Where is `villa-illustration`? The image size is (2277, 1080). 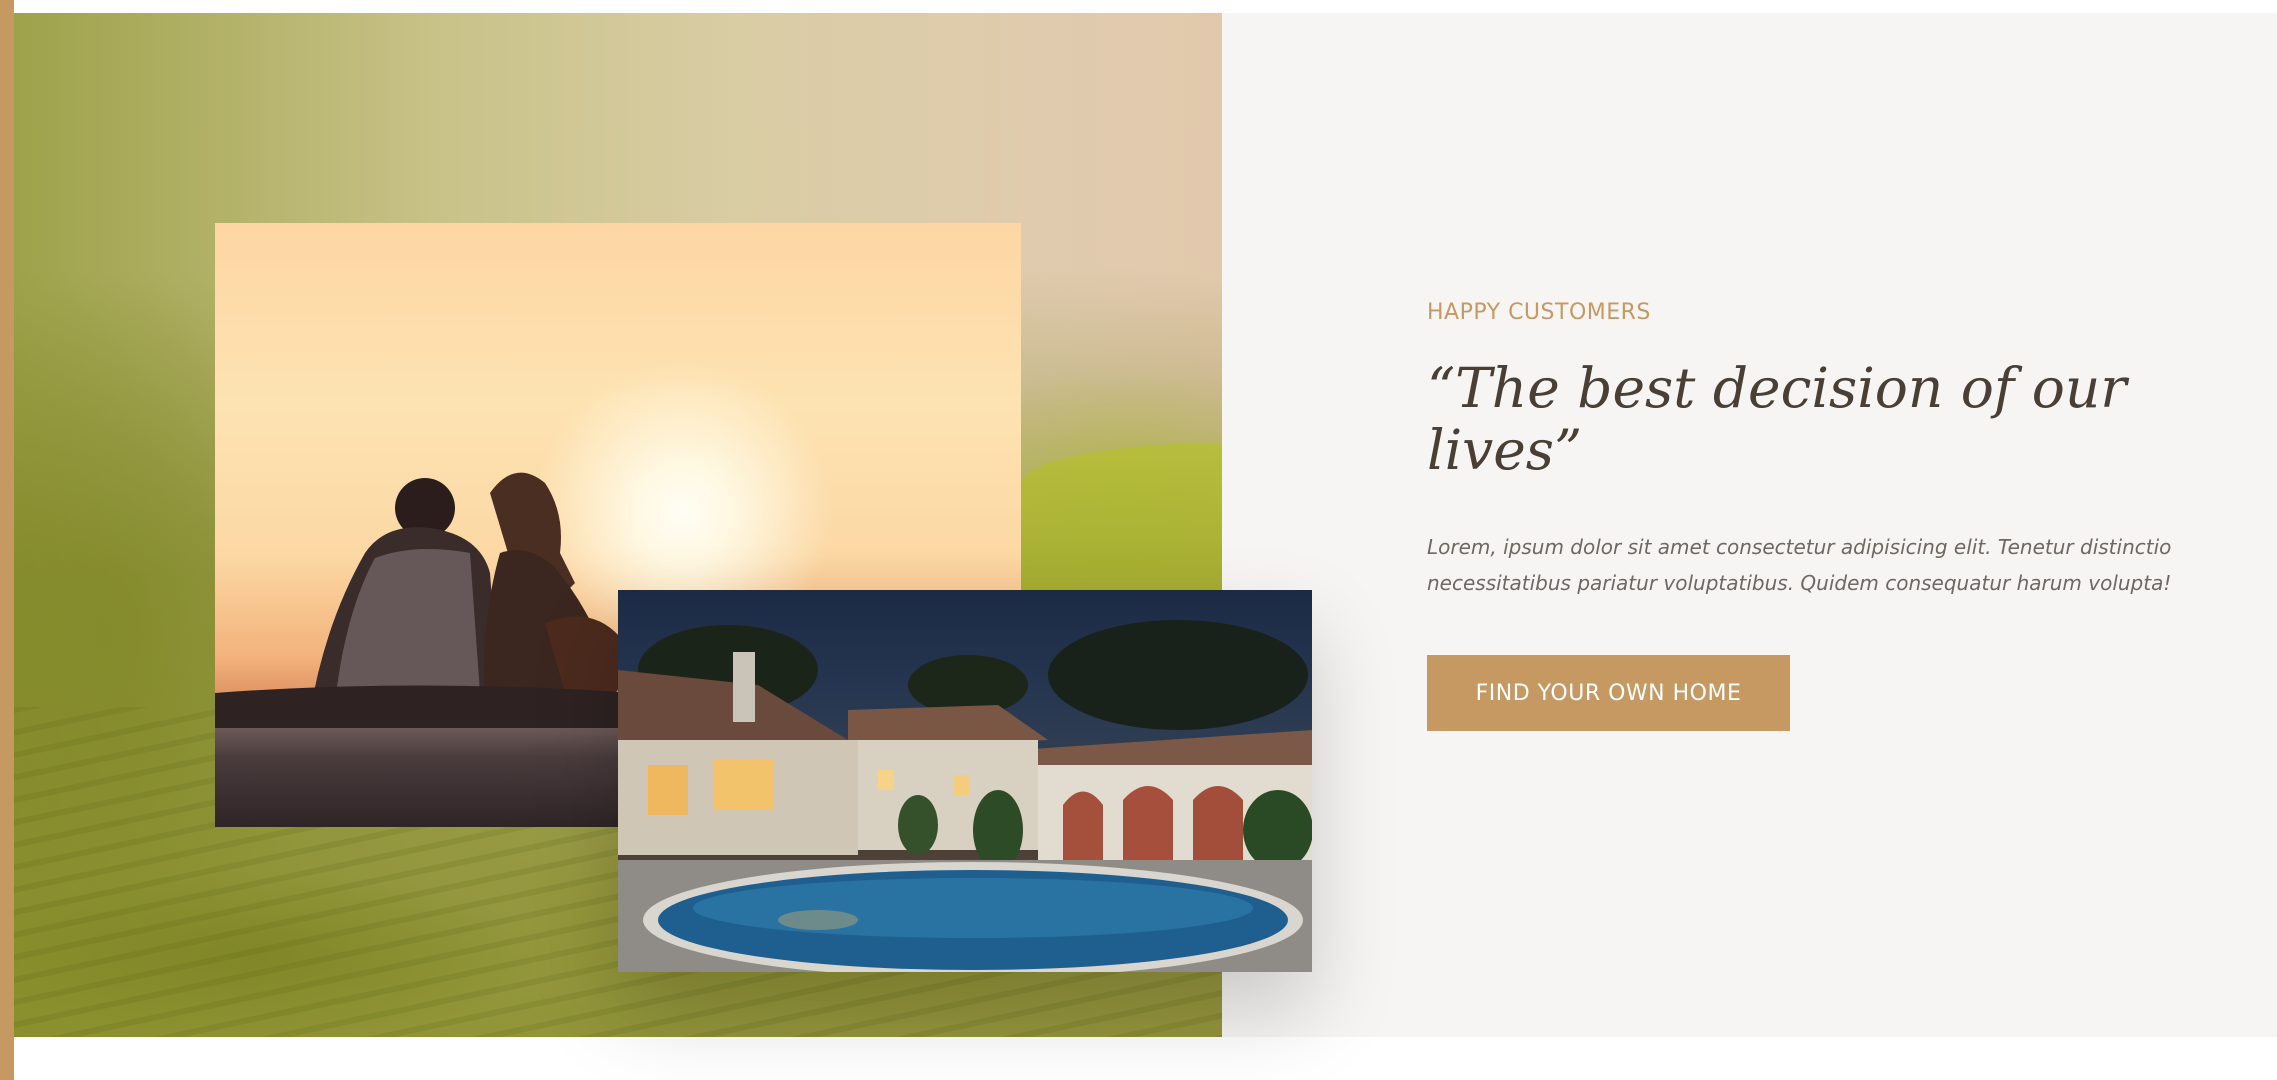 villa-illustration is located at coordinates (965, 796).